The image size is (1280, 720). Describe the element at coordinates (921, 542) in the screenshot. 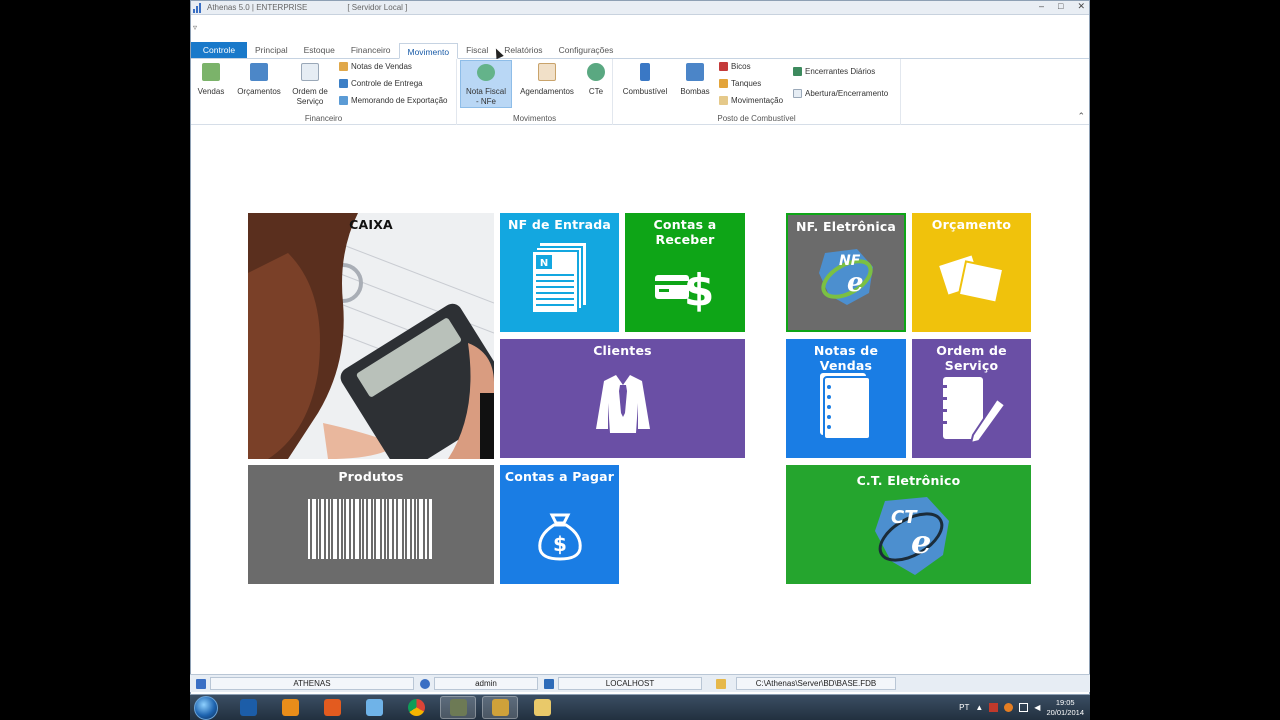

I see `svg-text: e` at that location.